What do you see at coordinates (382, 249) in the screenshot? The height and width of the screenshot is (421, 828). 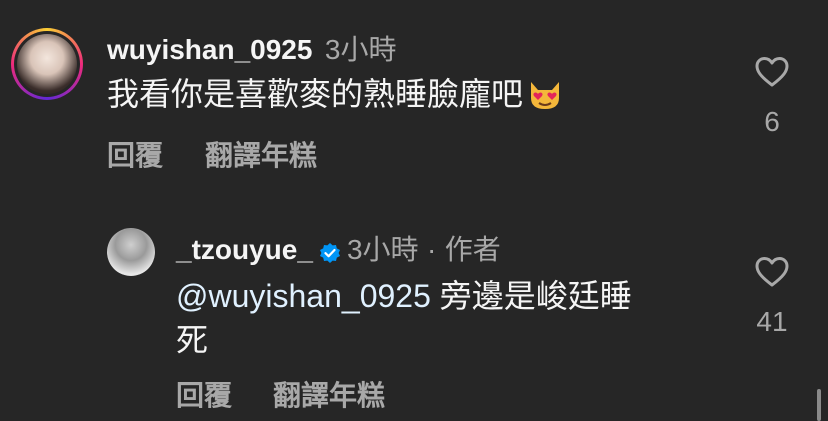 I see `reply-time: 3小時` at bounding box center [382, 249].